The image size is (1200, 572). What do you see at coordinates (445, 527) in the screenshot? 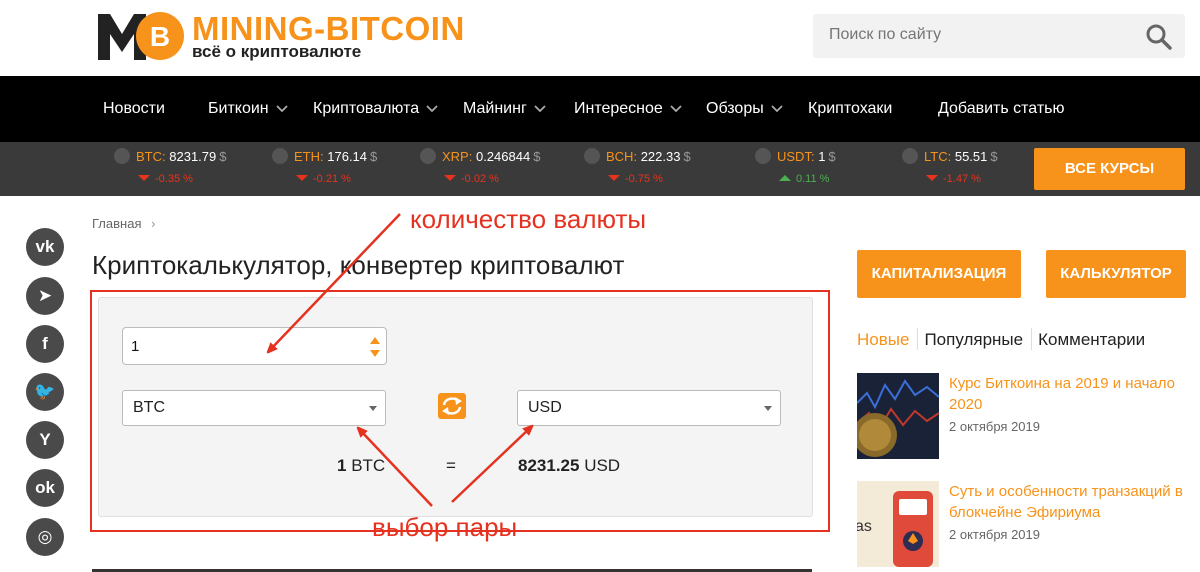
I see `annotation-pair-label: выбор пары` at bounding box center [445, 527].